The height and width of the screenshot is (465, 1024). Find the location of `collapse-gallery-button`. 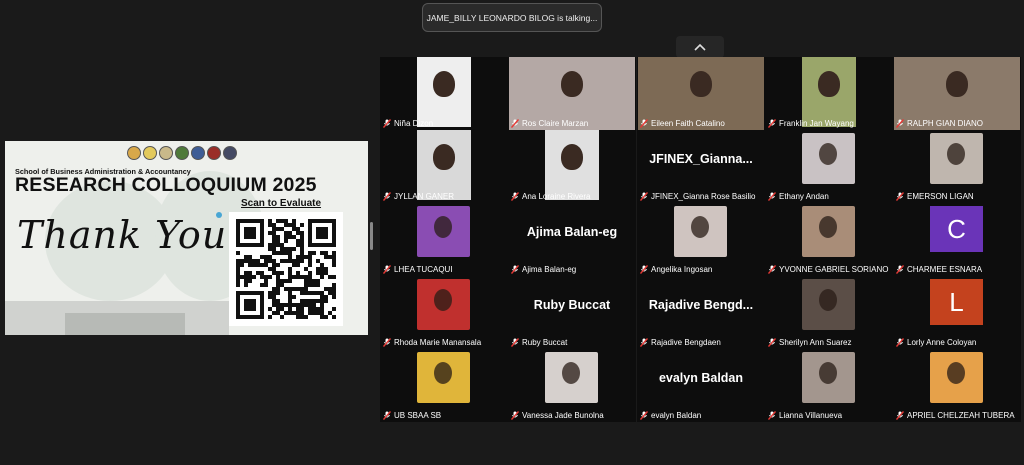

collapse-gallery-button is located at coordinates (700, 47).